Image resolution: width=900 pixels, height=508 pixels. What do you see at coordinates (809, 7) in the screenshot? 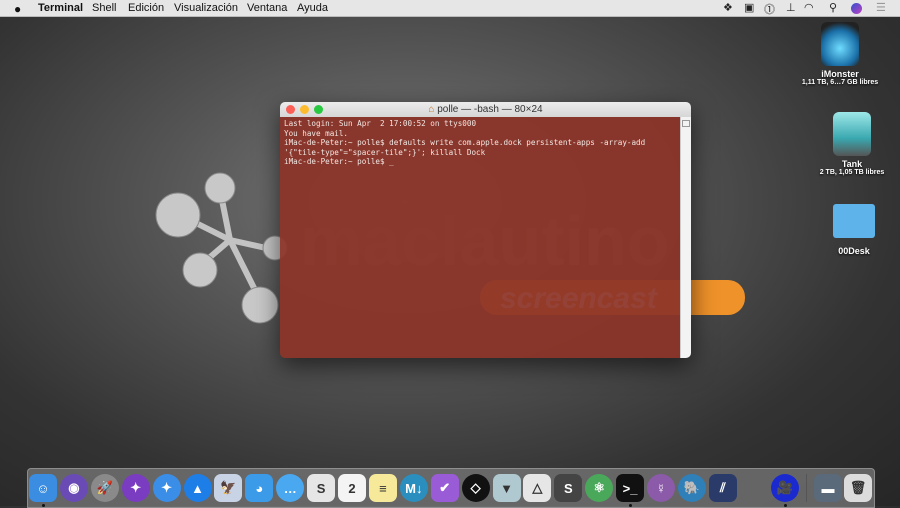
I see `wifi-icon: ◠` at bounding box center [809, 7].